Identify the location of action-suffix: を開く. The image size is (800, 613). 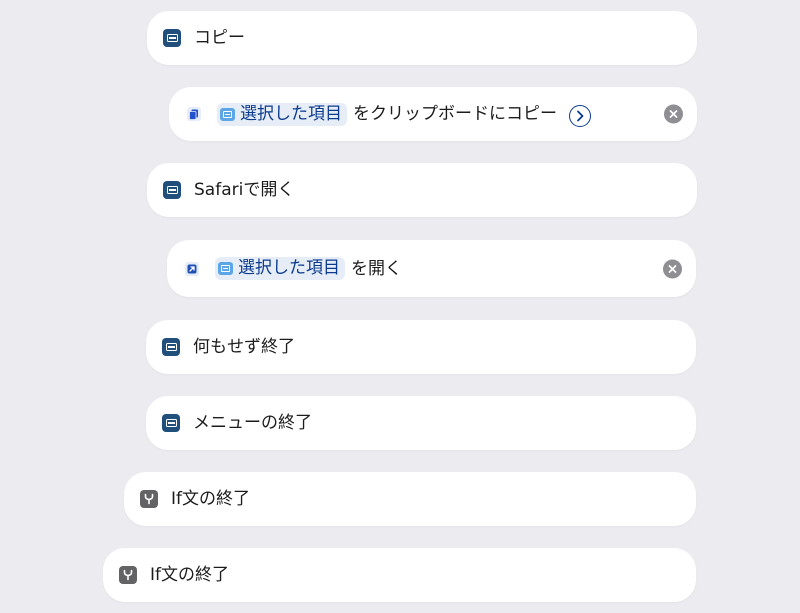
(376, 268).